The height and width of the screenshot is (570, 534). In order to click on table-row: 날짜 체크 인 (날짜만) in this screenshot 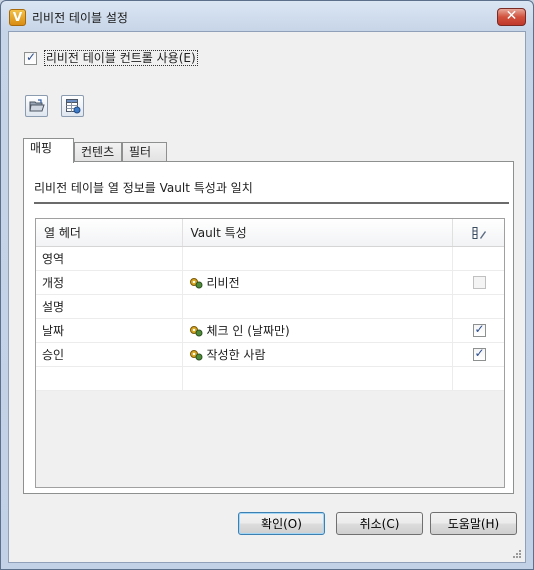, I will do `click(270, 330)`.